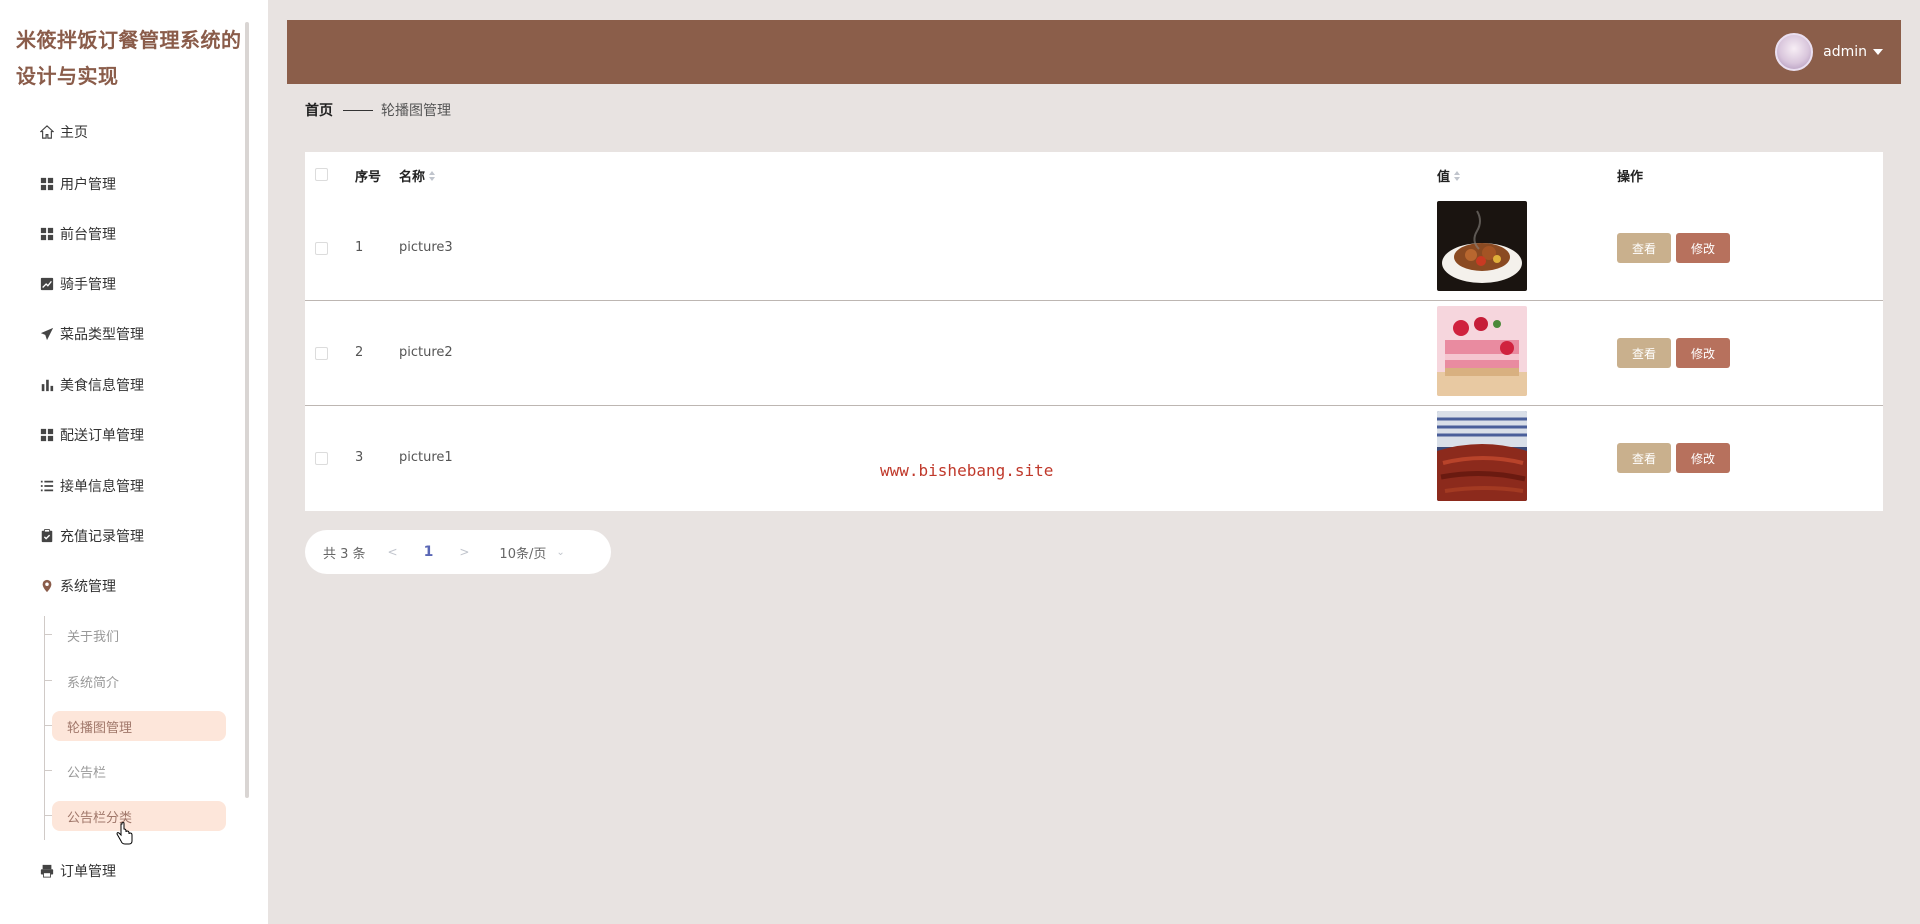 The image size is (1920, 924). Describe the element at coordinates (88, 872) in the screenshot. I see `sidebar-item-label: 订单管理` at that location.